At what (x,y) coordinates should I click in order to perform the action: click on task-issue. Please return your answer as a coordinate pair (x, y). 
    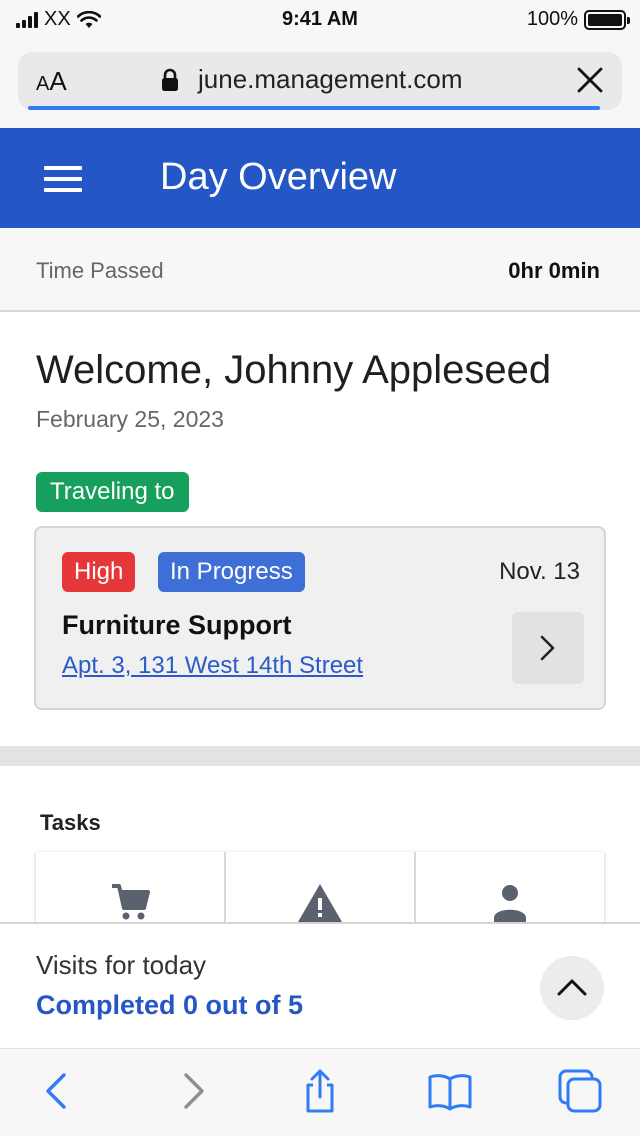
    Looking at the image, I should click on (321, 892).